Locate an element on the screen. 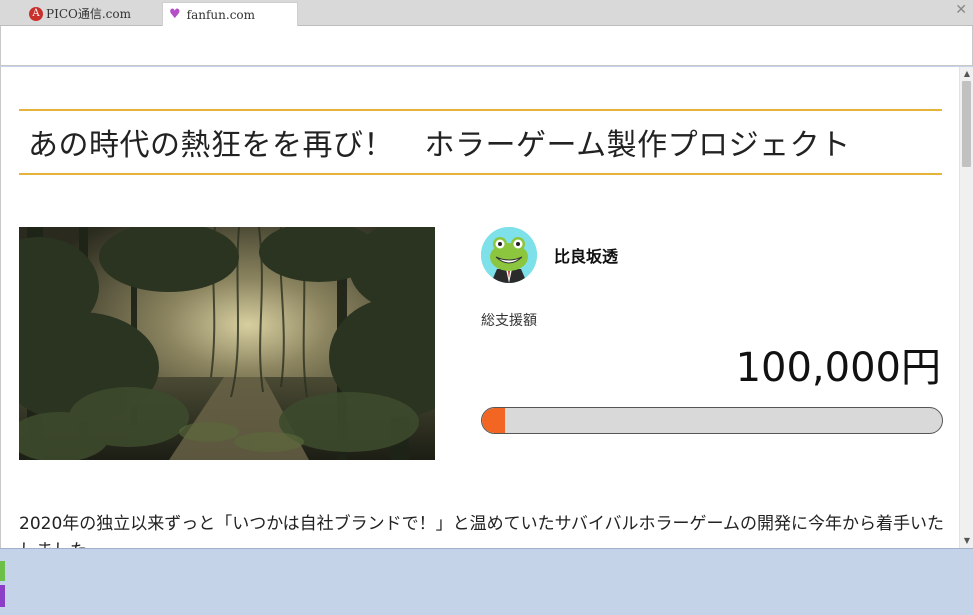  tab-fanfun: ♥ fanfun.com is located at coordinates (230, 14).